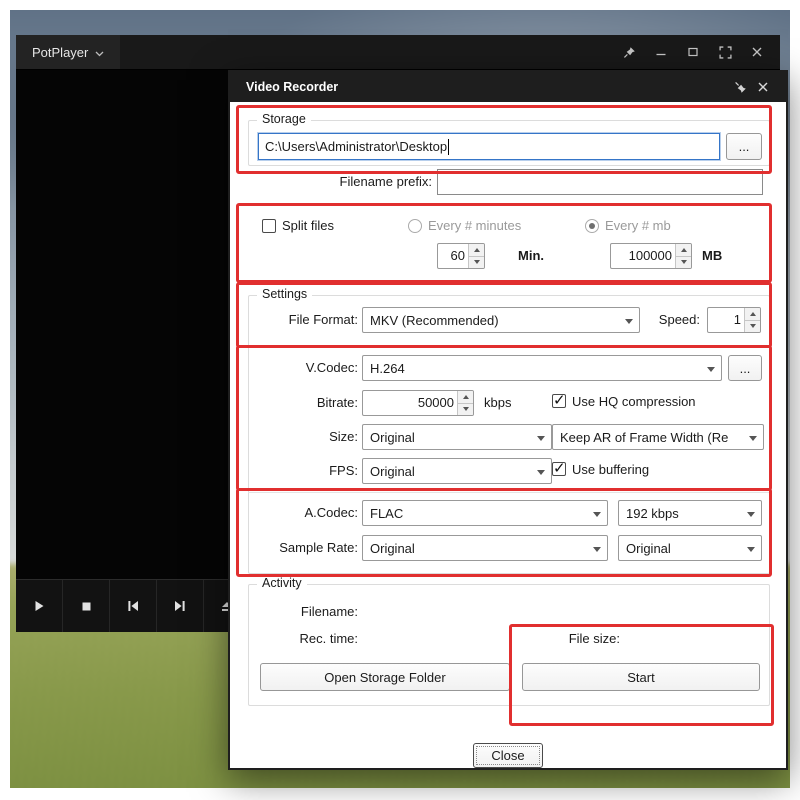 This screenshot has height=800, width=800. Describe the element at coordinates (392, 437) in the screenshot. I see `size-value: Original` at that location.